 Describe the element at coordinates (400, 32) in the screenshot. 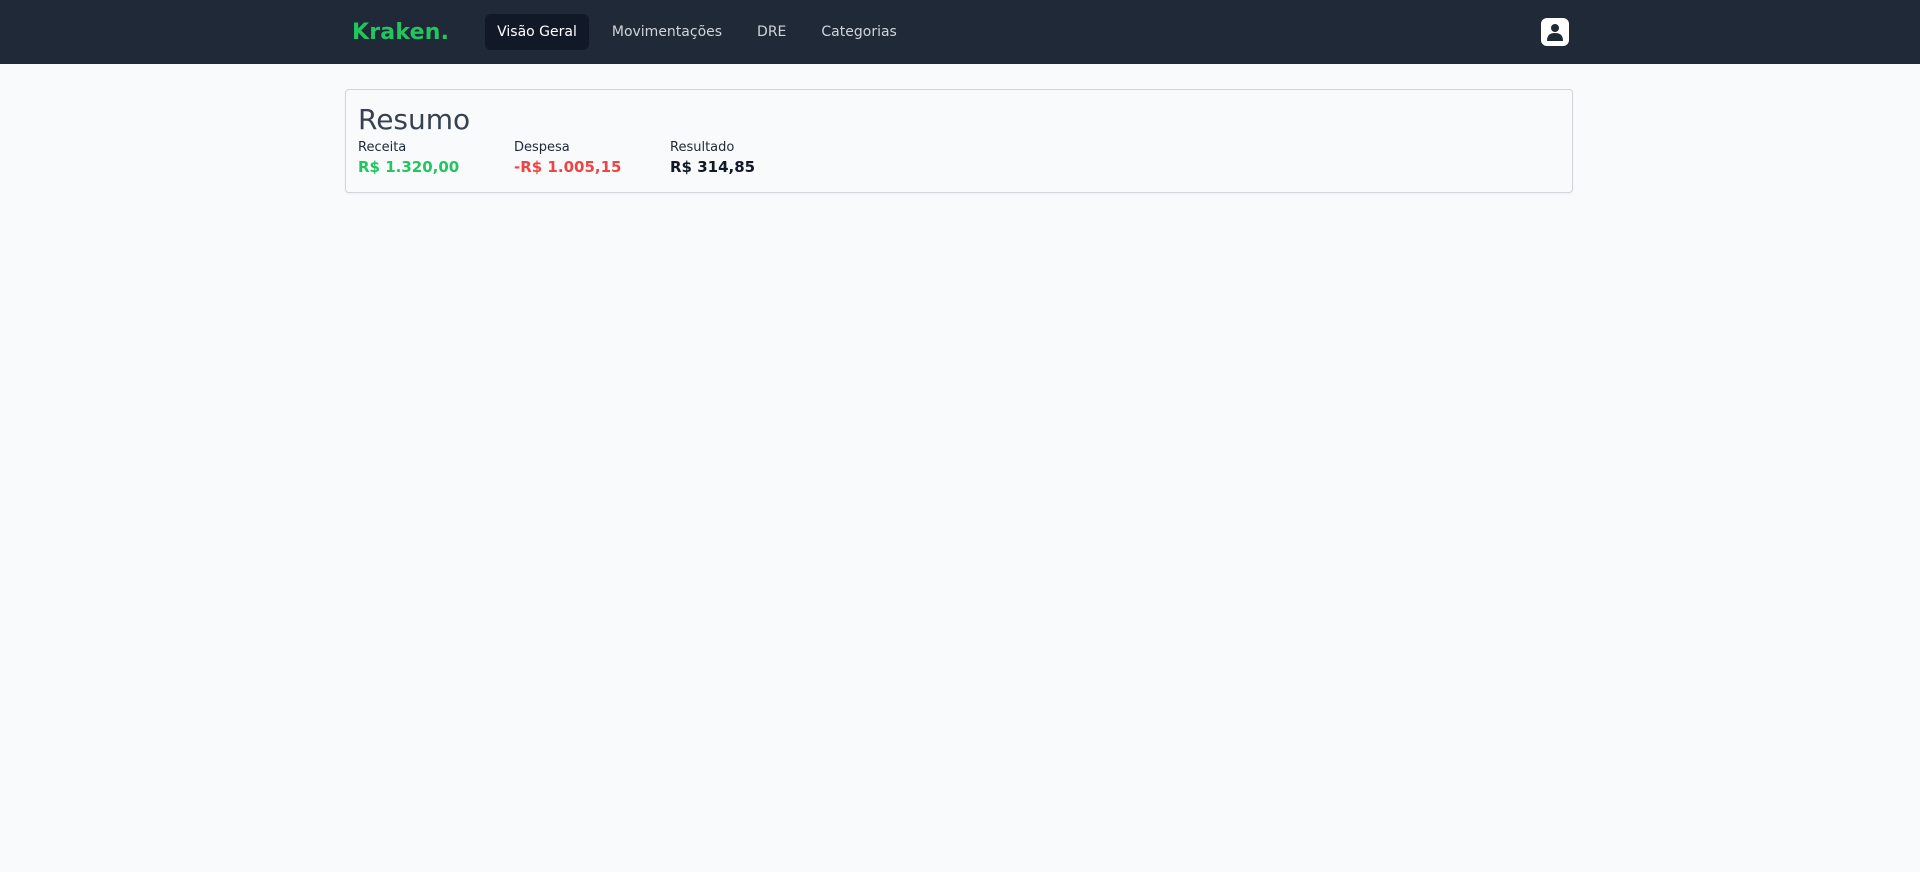

I see `brand-logo: Kraken.` at that location.